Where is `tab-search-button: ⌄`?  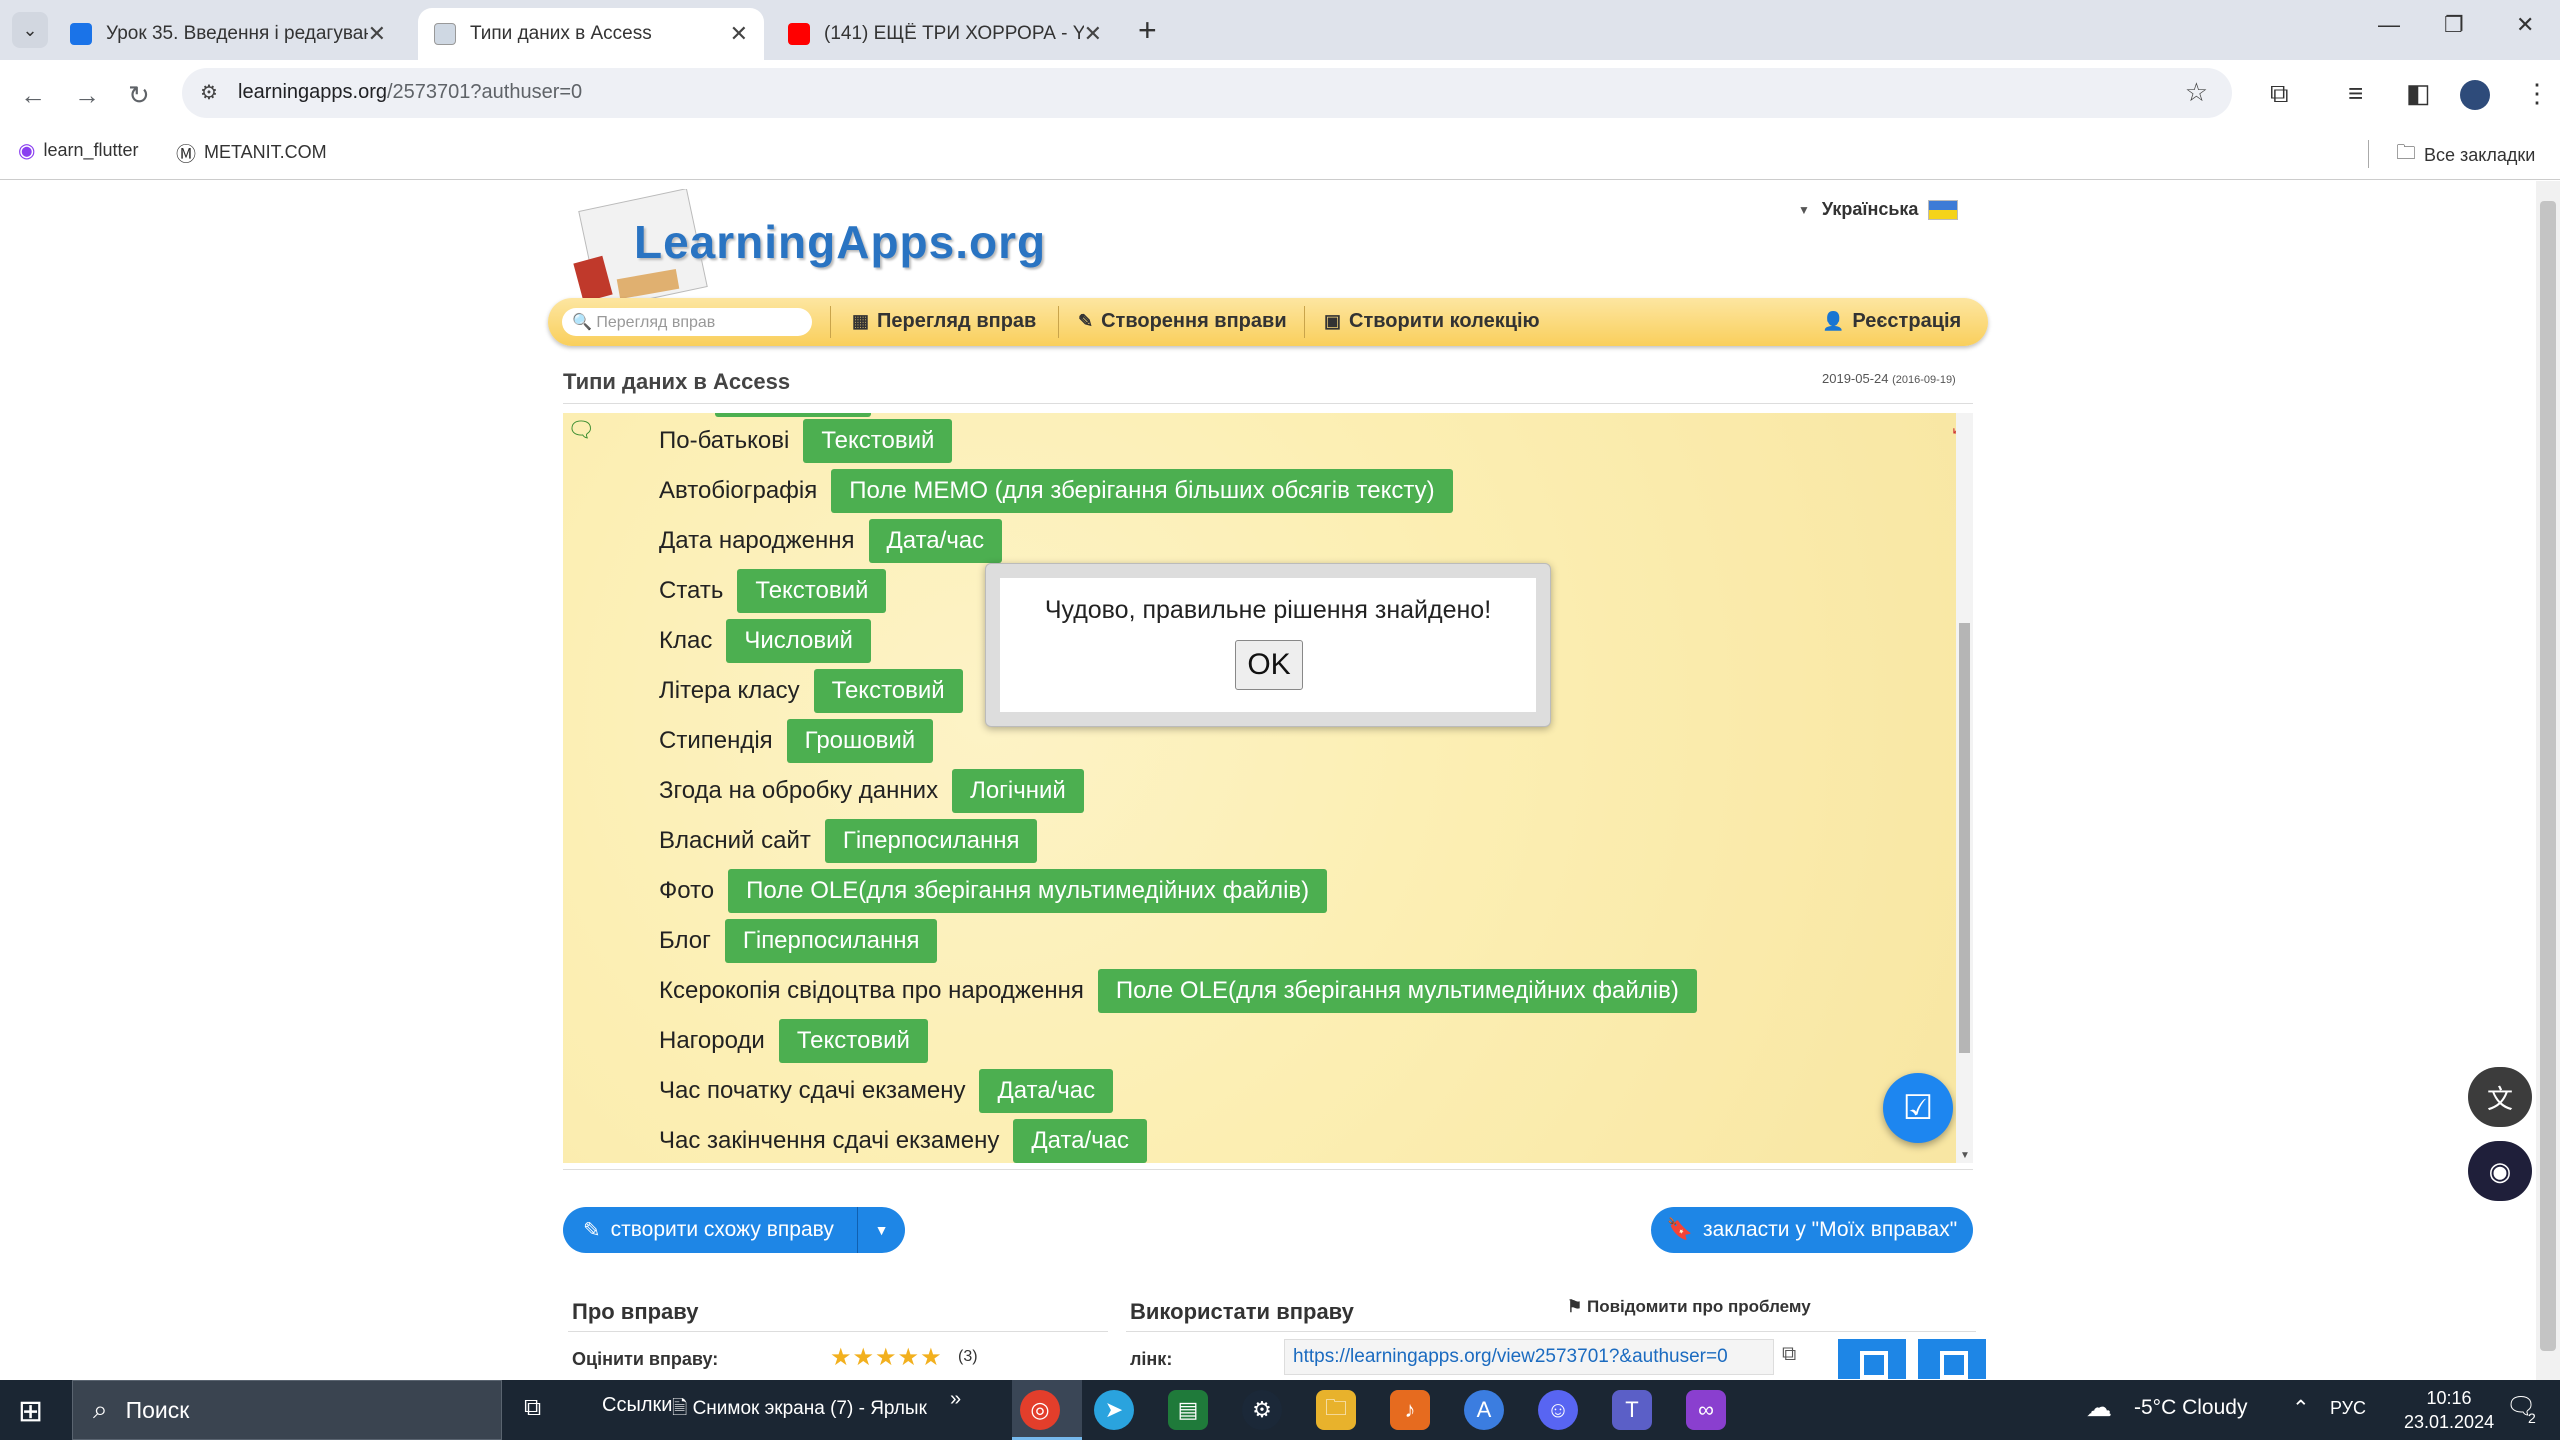 tab-search-button: ⌄ is located at coordinates (30, 30).